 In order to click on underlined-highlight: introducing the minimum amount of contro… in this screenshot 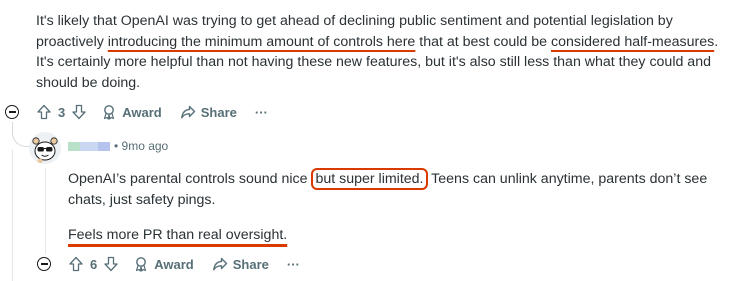, I will do `click(261, 41)`.